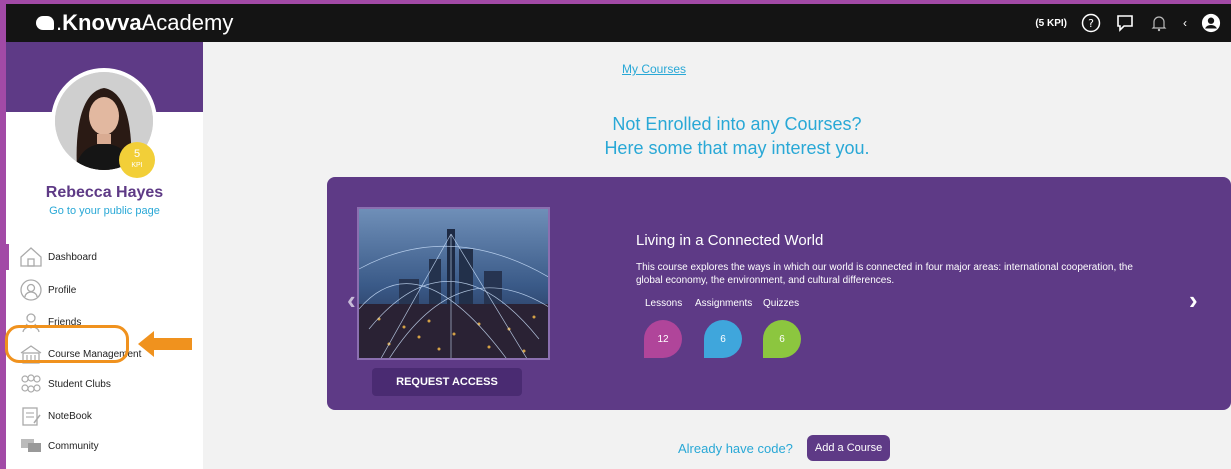 The width and height of the screenshot is (1231, 469). Describe the element at coordinates (67, 344) in the screenshot. I see `highlight-circle` at that location.